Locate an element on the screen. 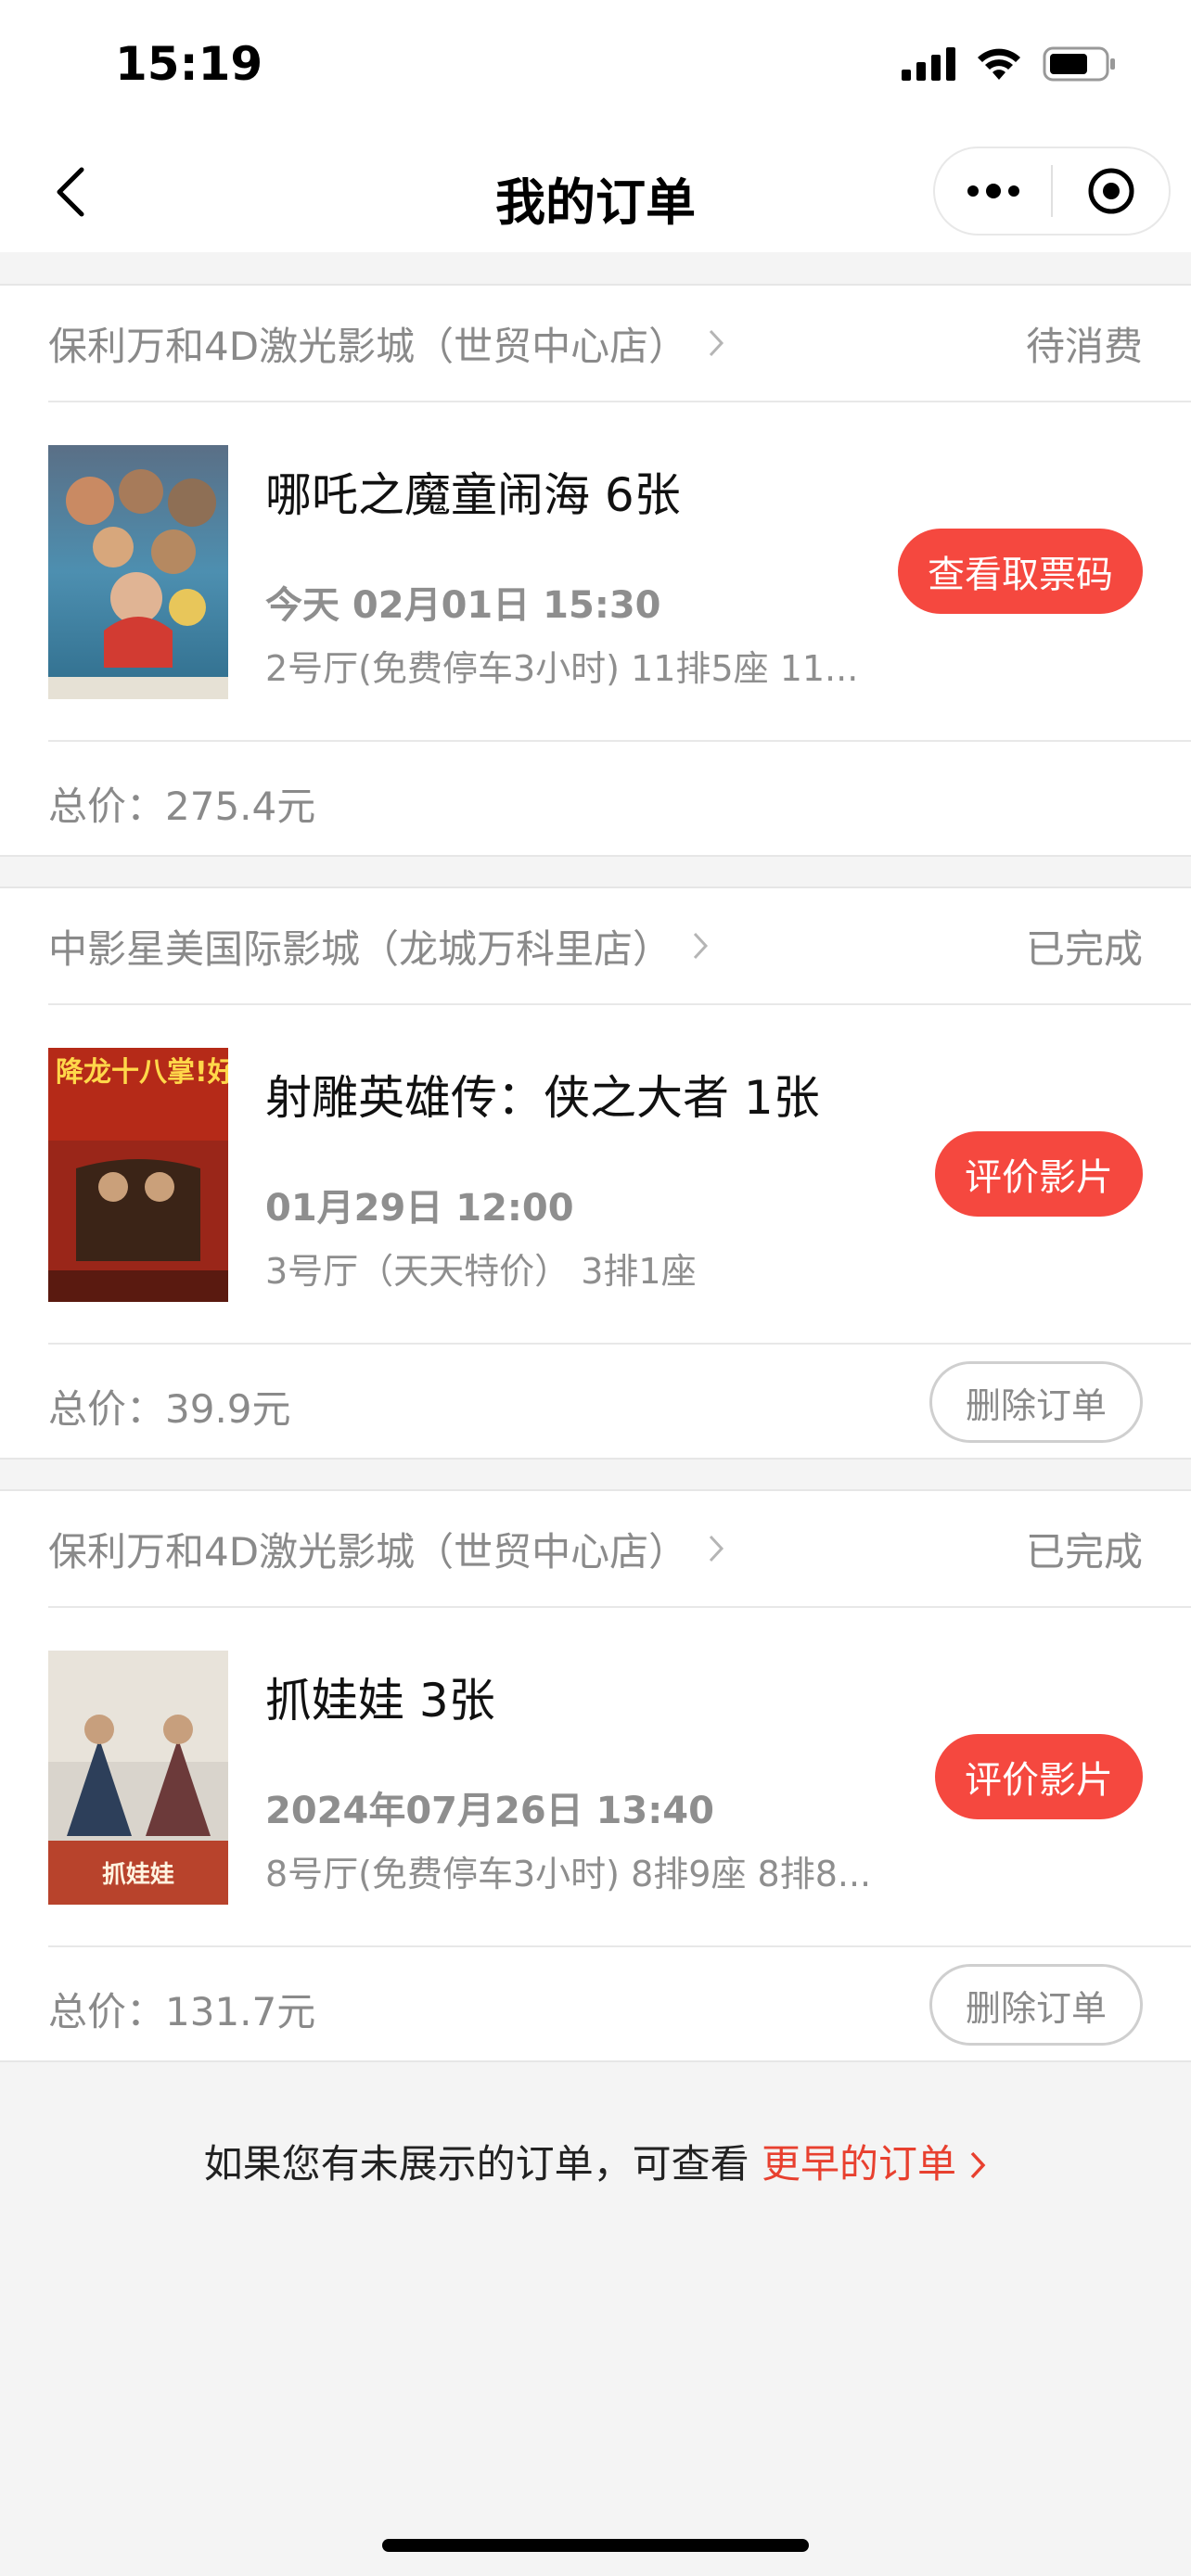 The height and width of the screenshot is (2576, 1191). target-icon is located at coordinates (1110, 191).